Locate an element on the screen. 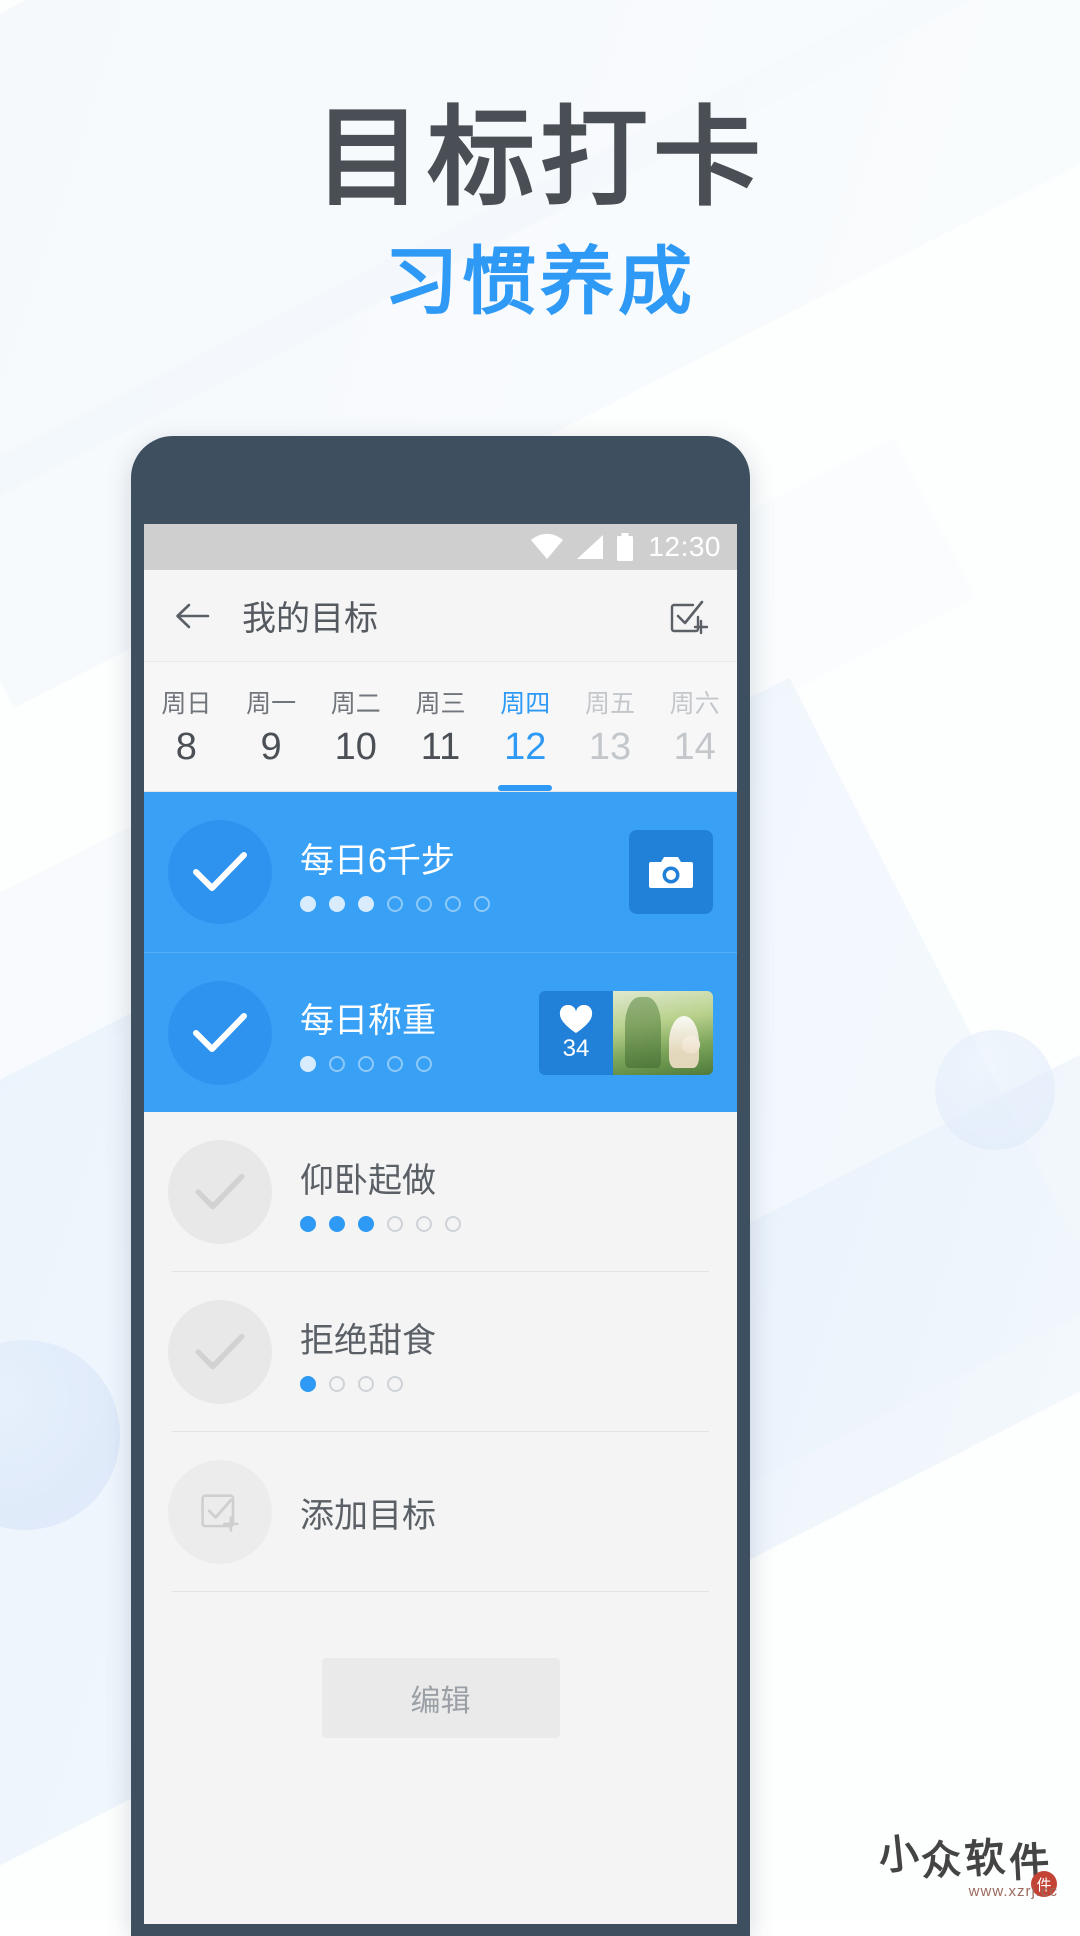 The width and height of the screenshot is (1080, 1936). goal-row: 每日6千步 is located at coordinates (440, 872).